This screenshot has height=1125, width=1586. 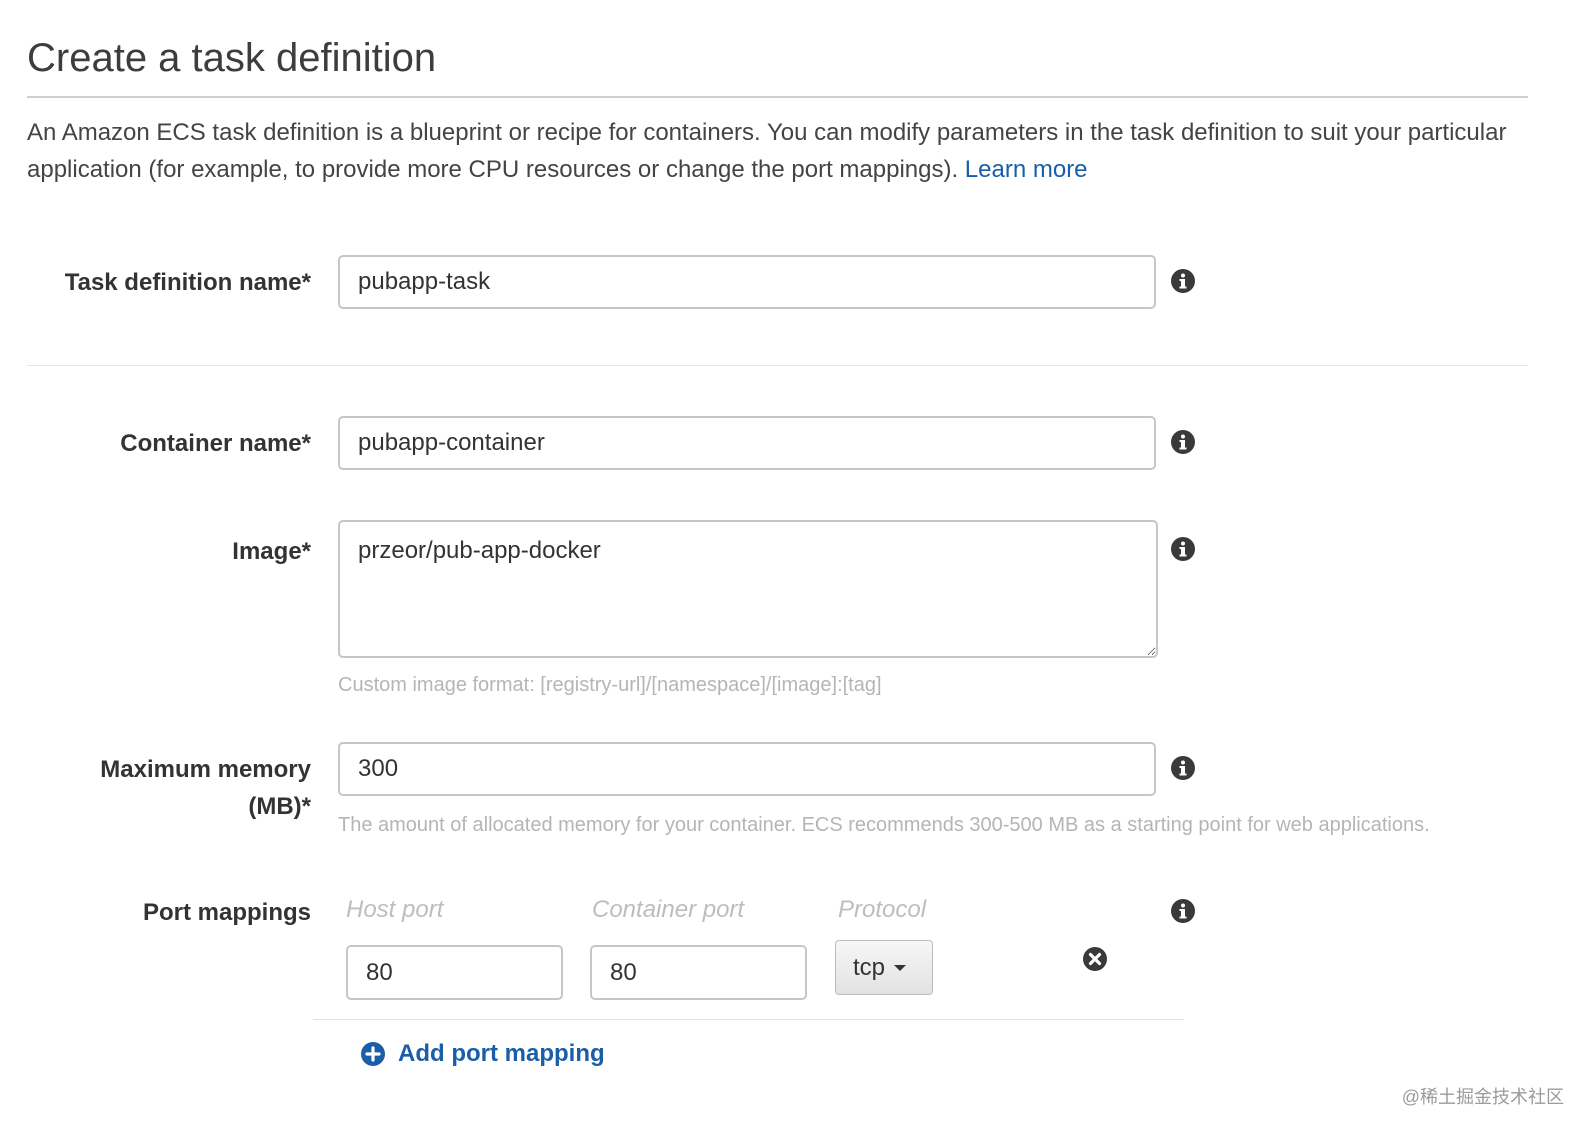 I want to click on task-definition-name-input, so click(x=747, y=282).